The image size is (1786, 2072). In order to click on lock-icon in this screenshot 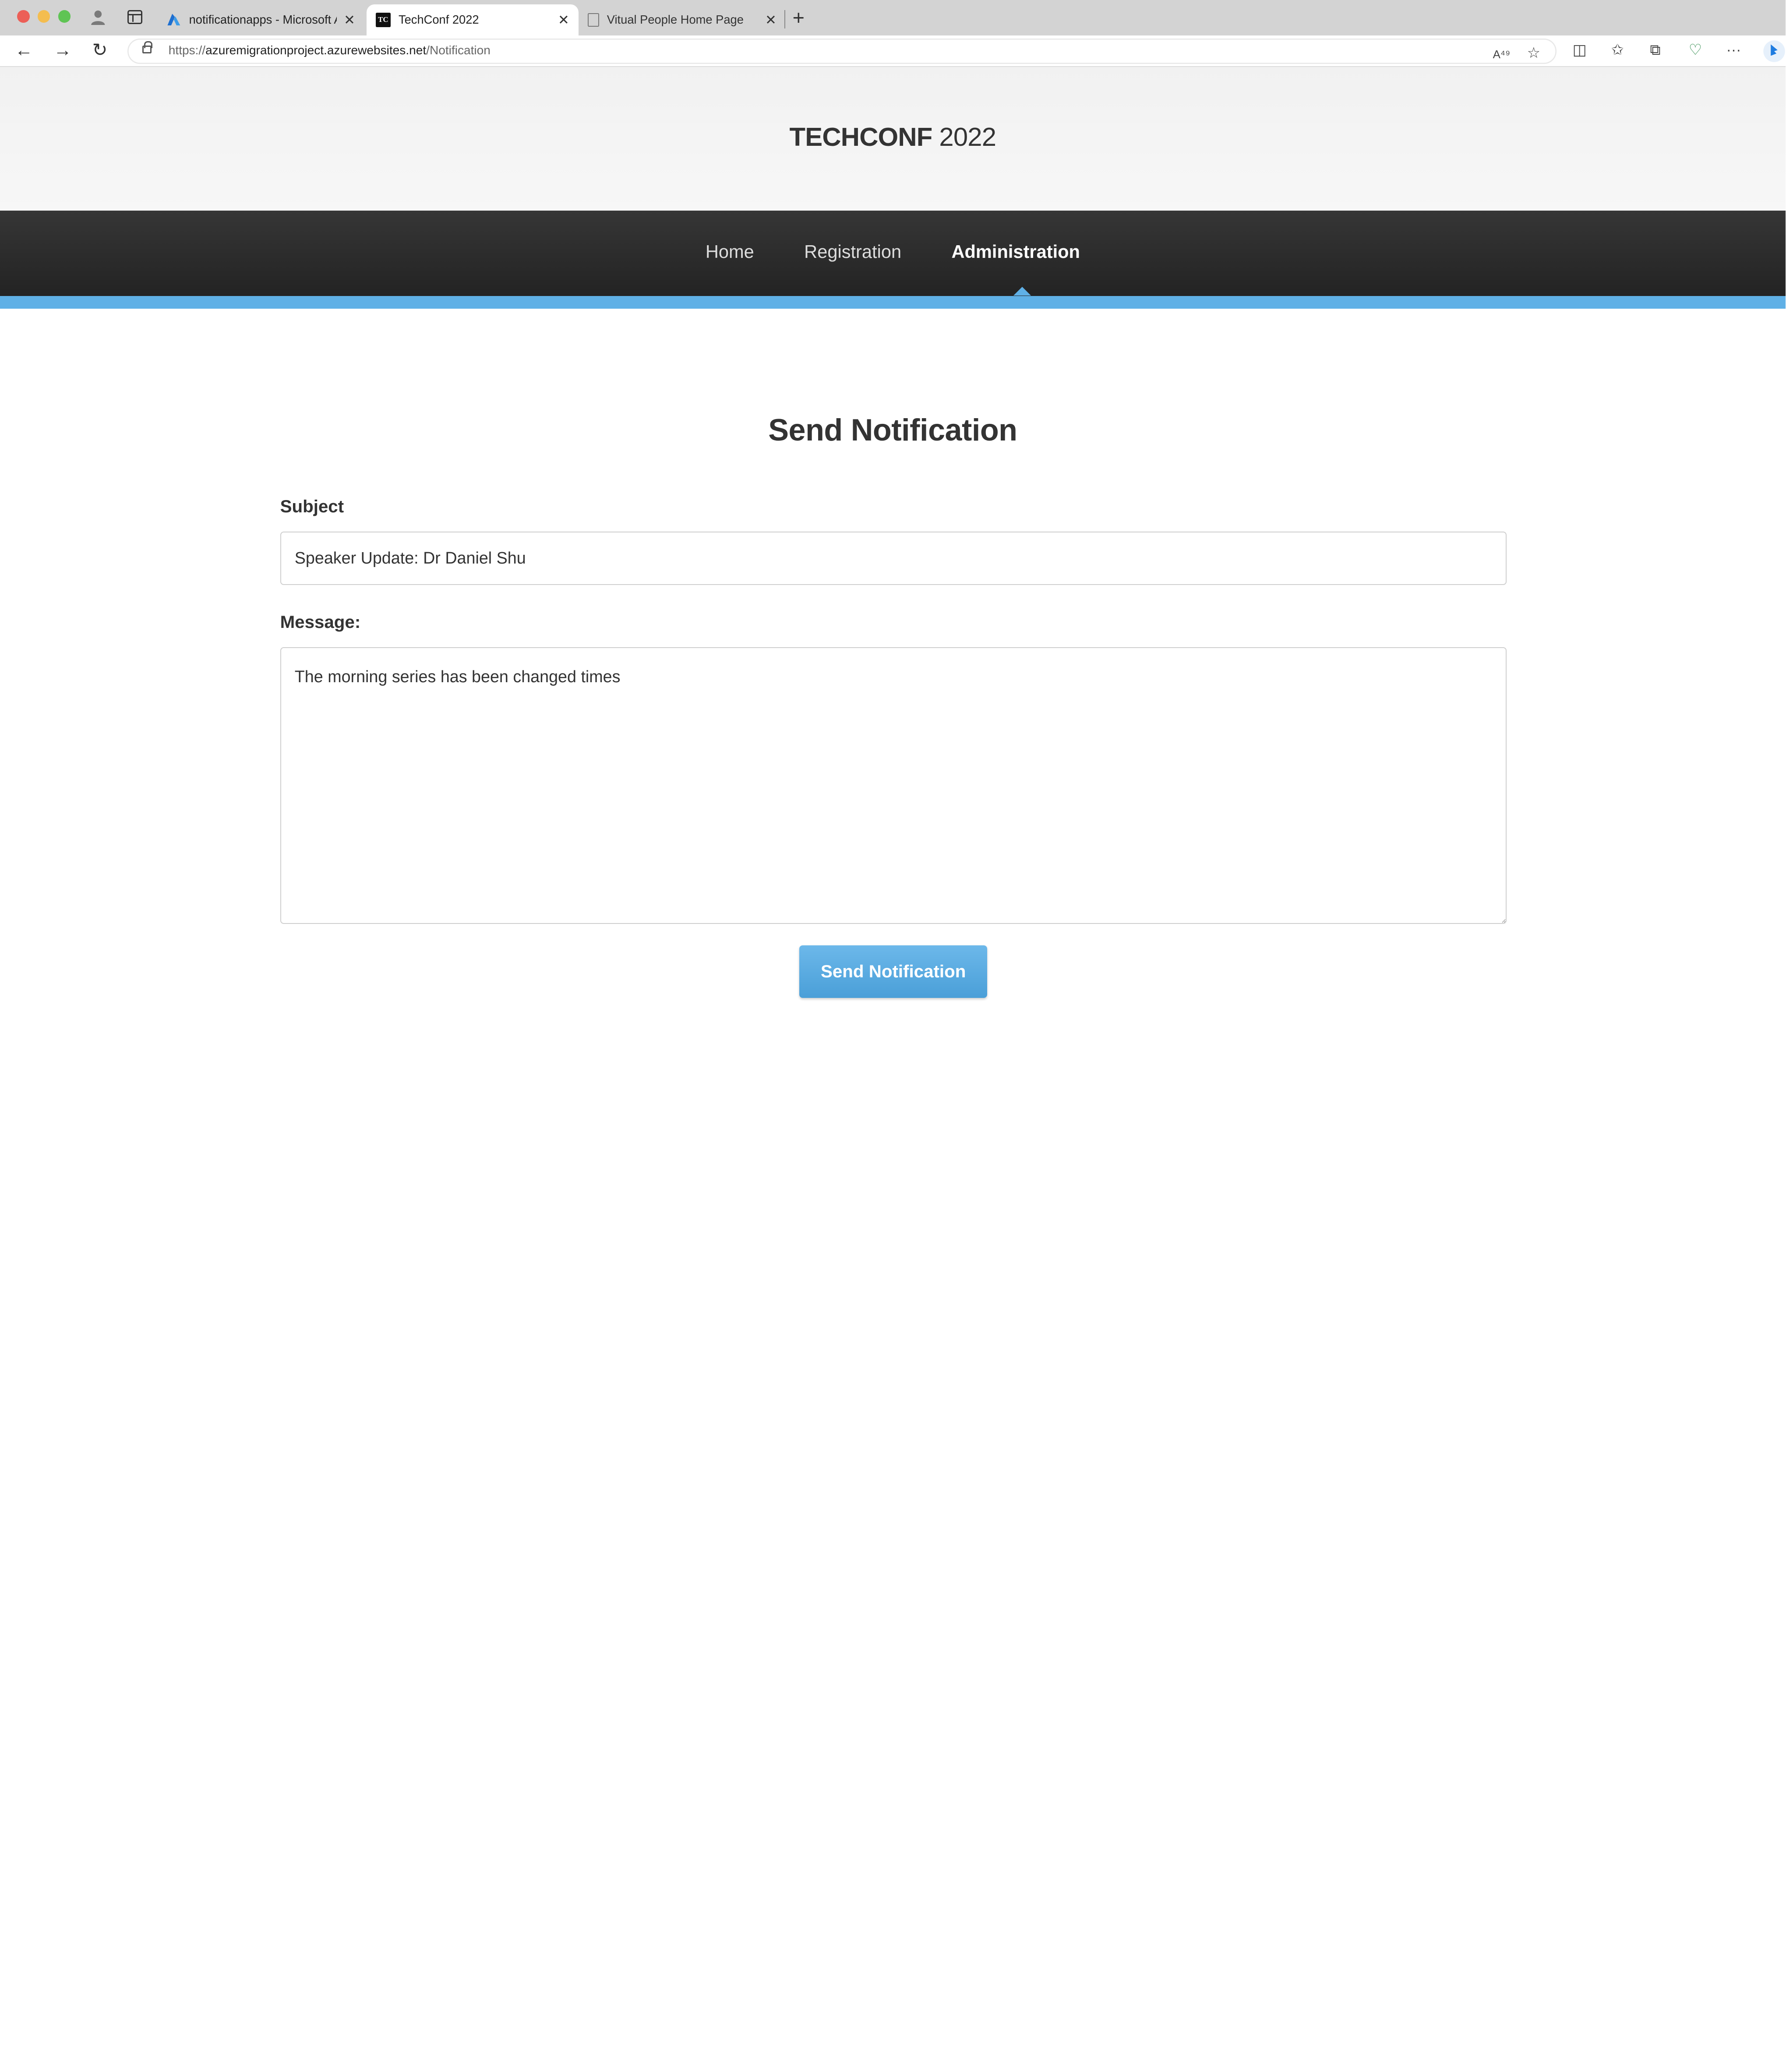, I will do `click(147, 47)`.